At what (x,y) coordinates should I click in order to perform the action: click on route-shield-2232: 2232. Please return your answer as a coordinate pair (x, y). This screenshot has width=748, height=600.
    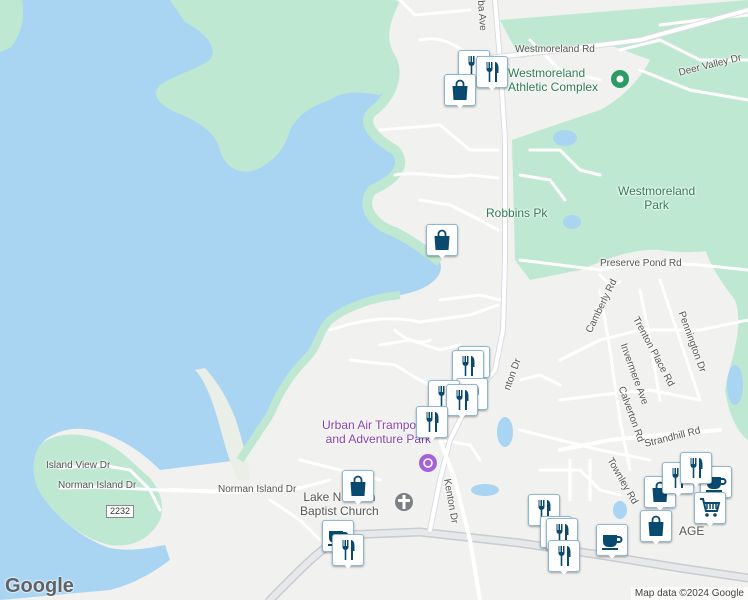
    Looking at the image, I should click on (120, 511).